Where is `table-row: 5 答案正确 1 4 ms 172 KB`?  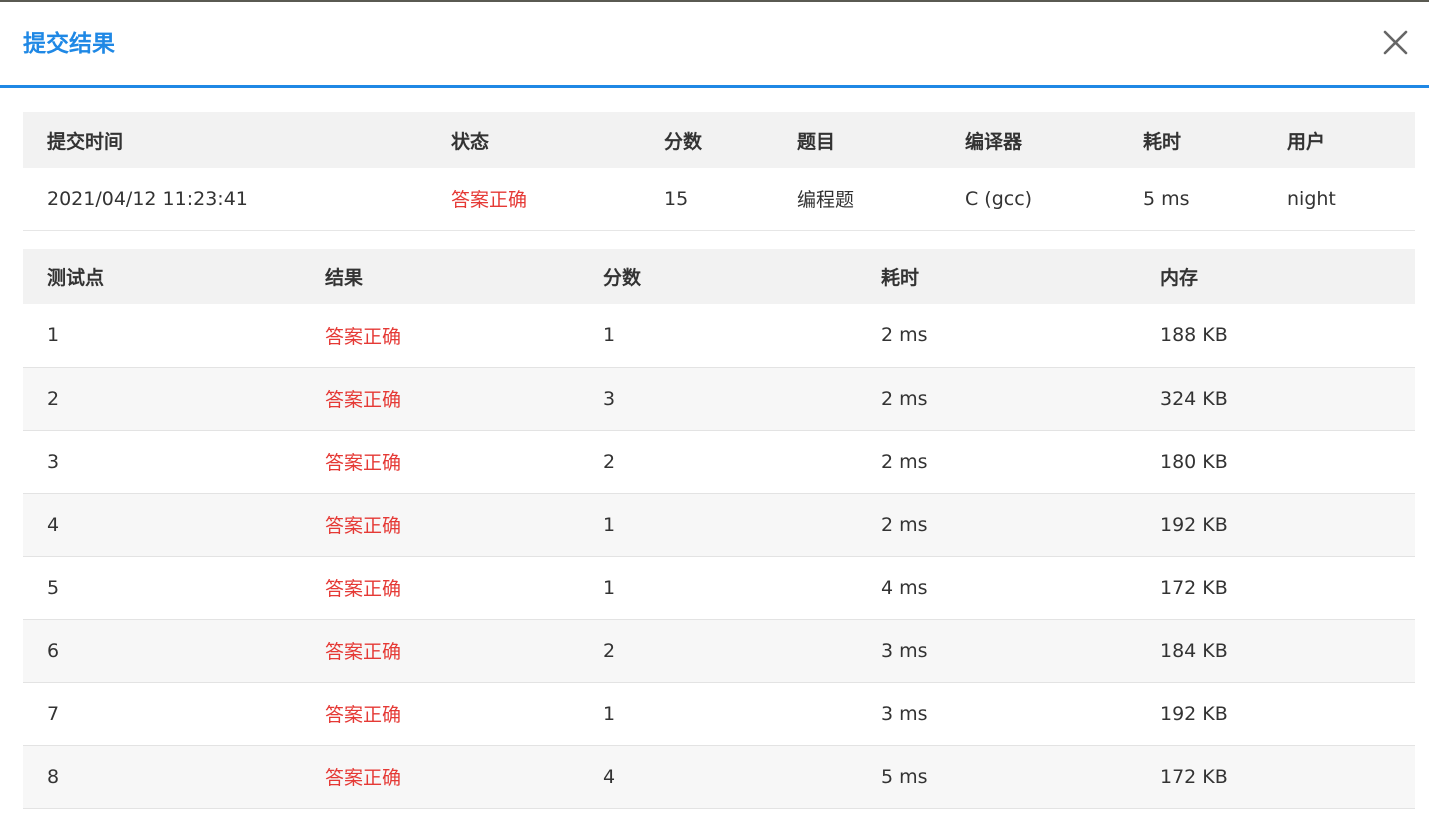
table-row: 5 答案正确 1 4 ms 172 KB is located at coordinates (719, 587).